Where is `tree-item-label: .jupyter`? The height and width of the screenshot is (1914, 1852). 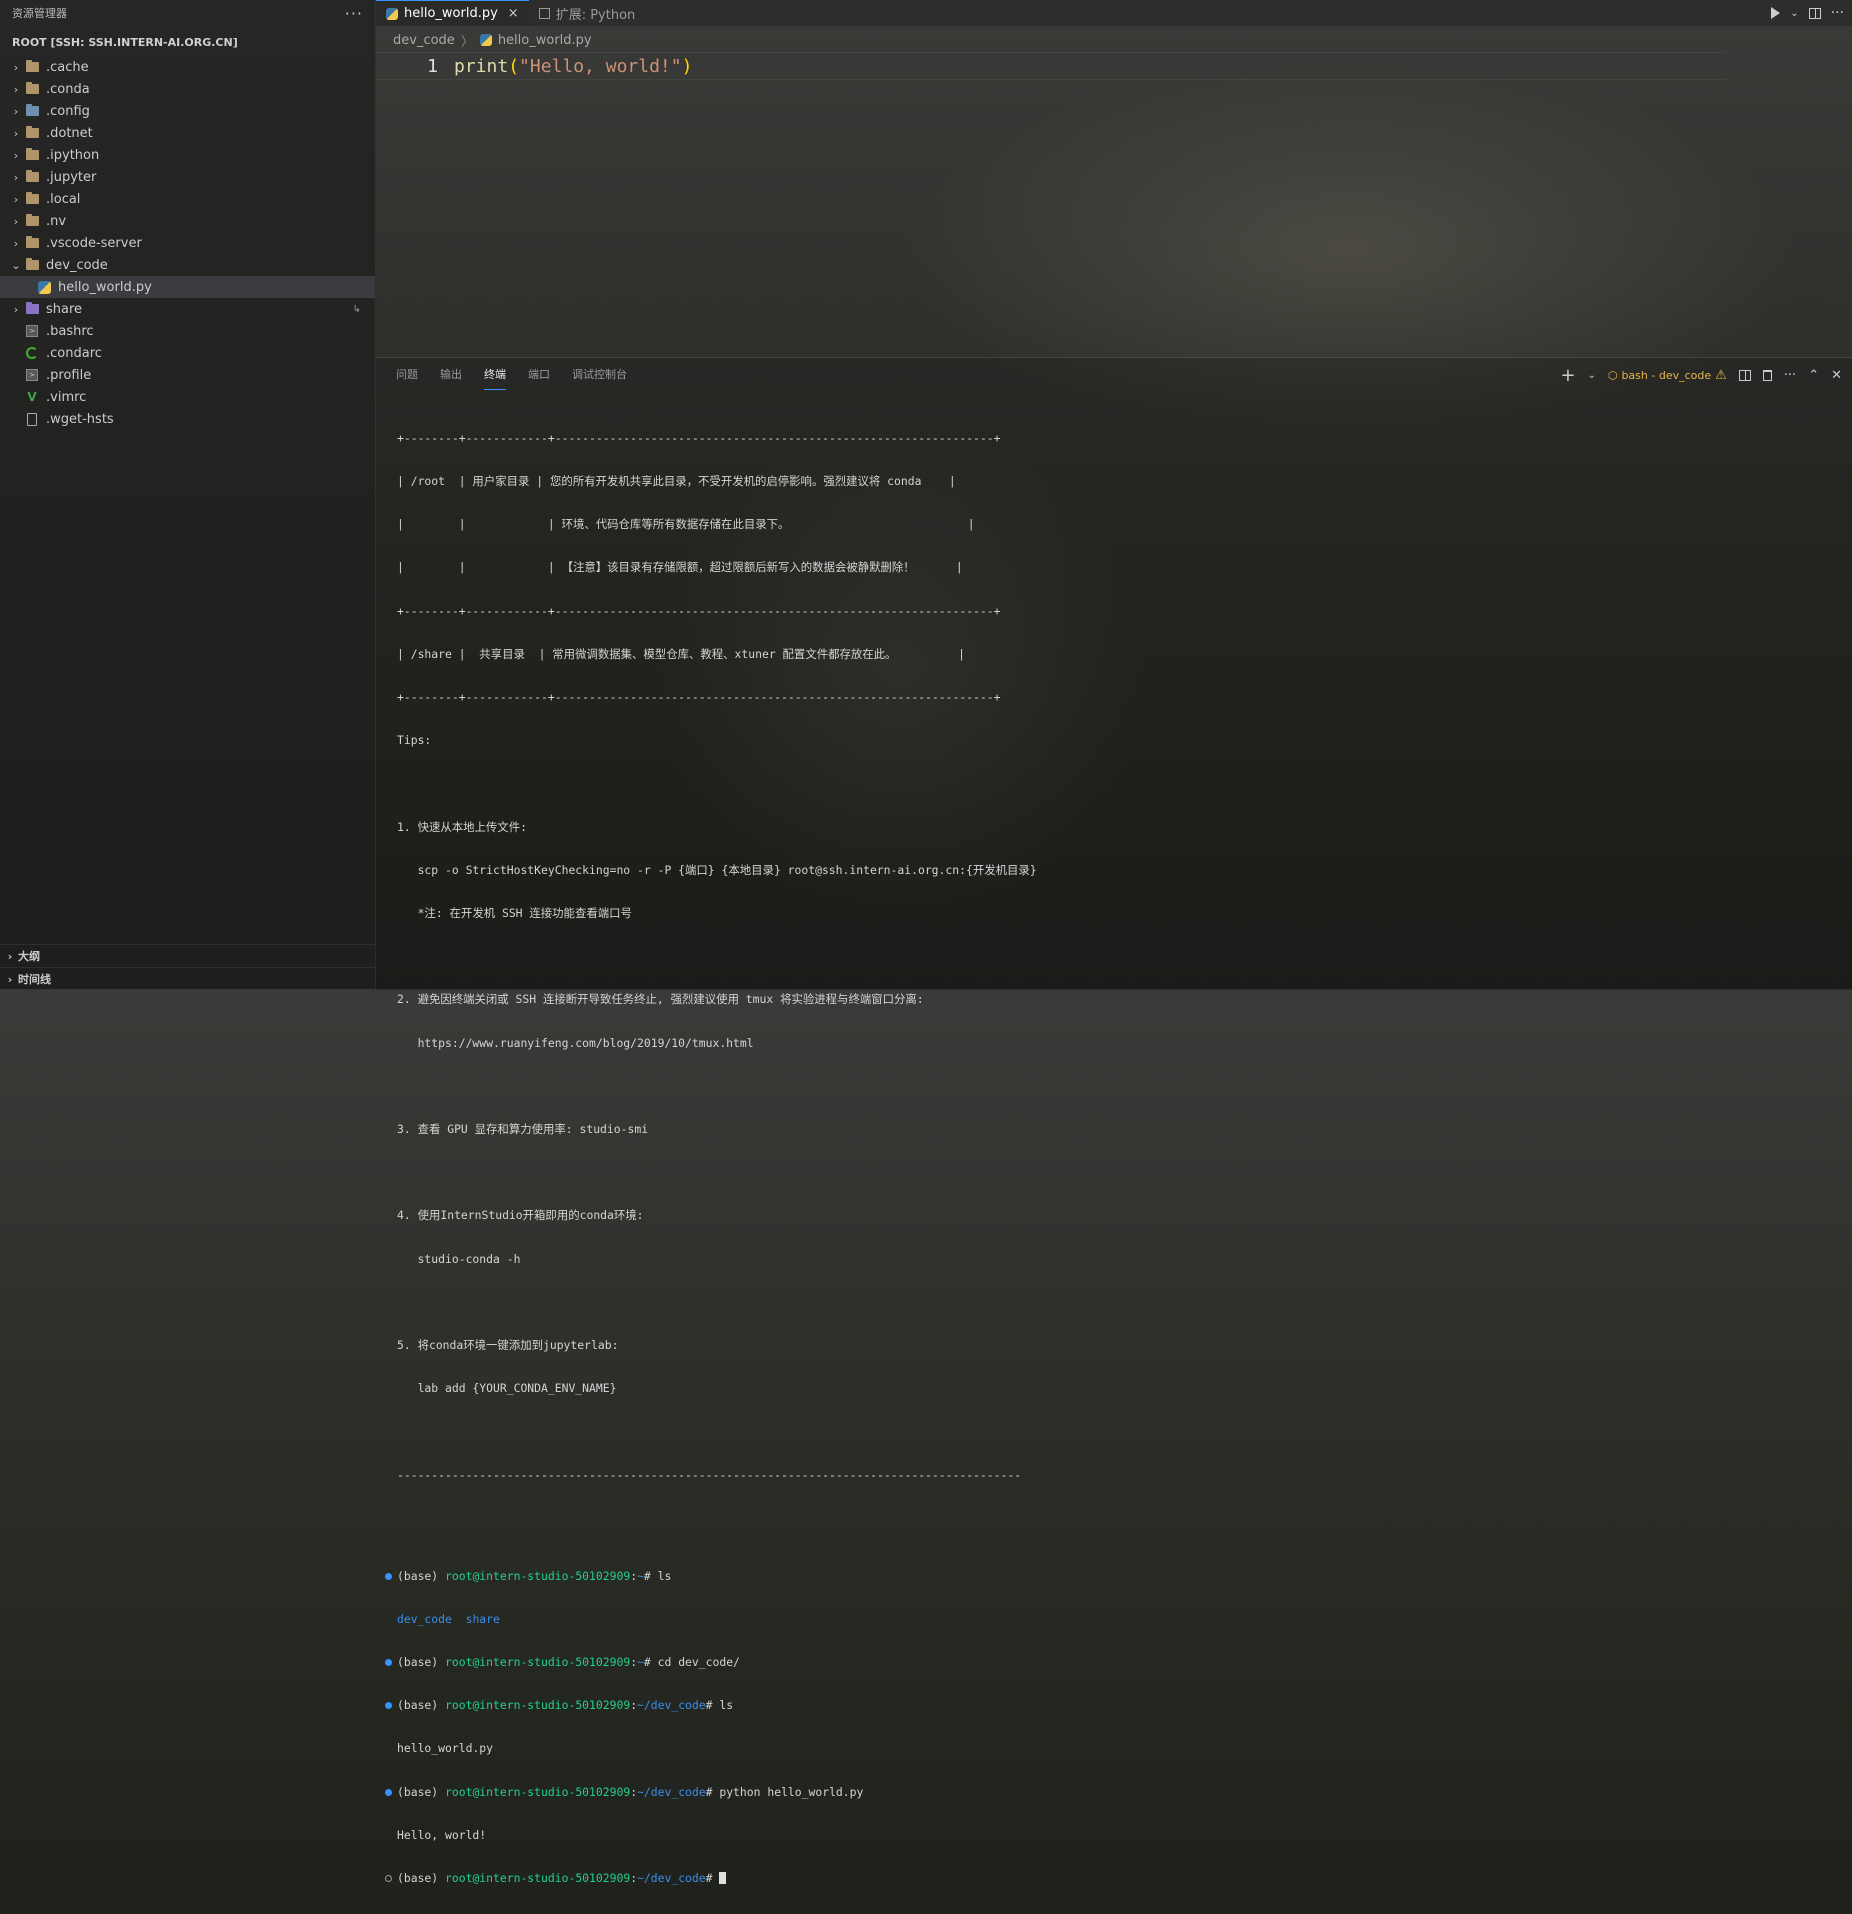 tree-item-label: .jupyter is located at coordinates (71, 177).